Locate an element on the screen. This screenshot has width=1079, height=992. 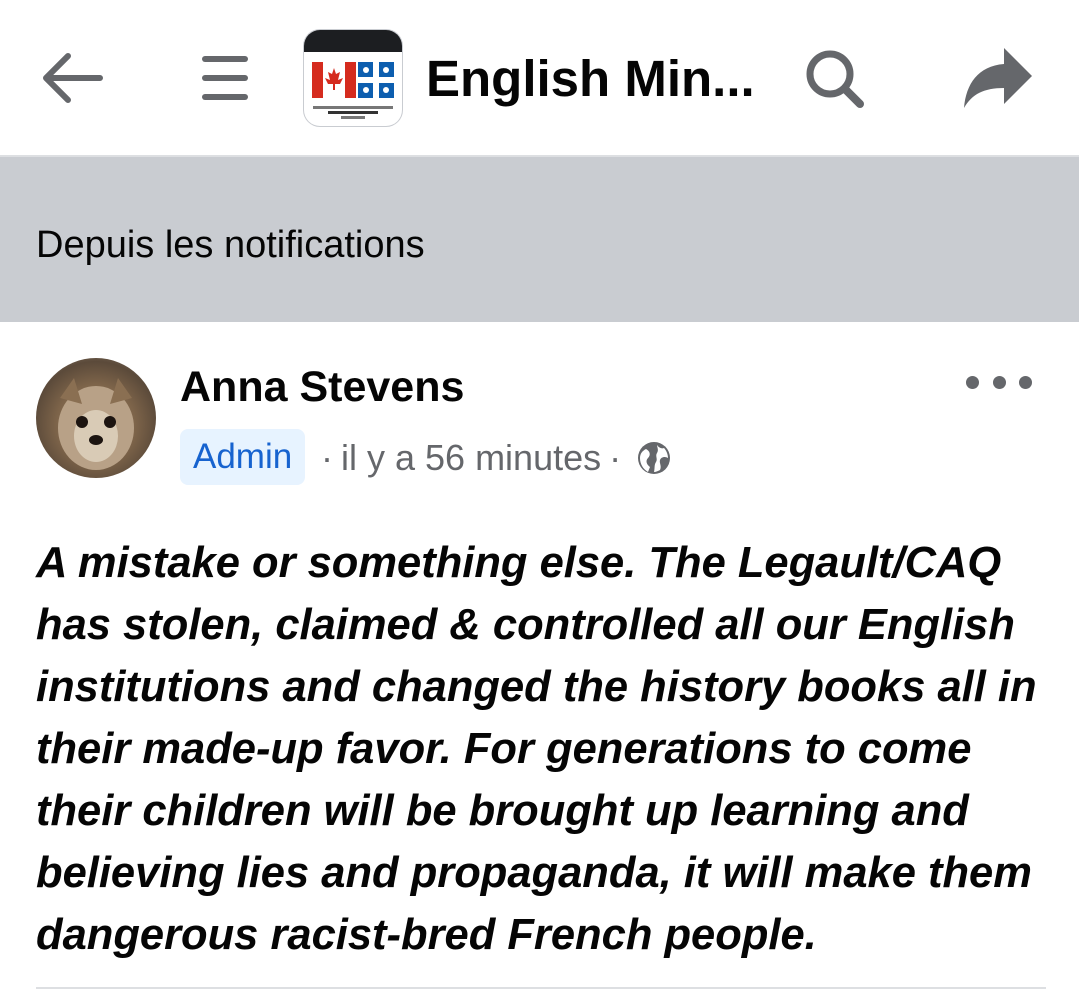
canada-quebec-flag-image is located at coordinates (353, 80).